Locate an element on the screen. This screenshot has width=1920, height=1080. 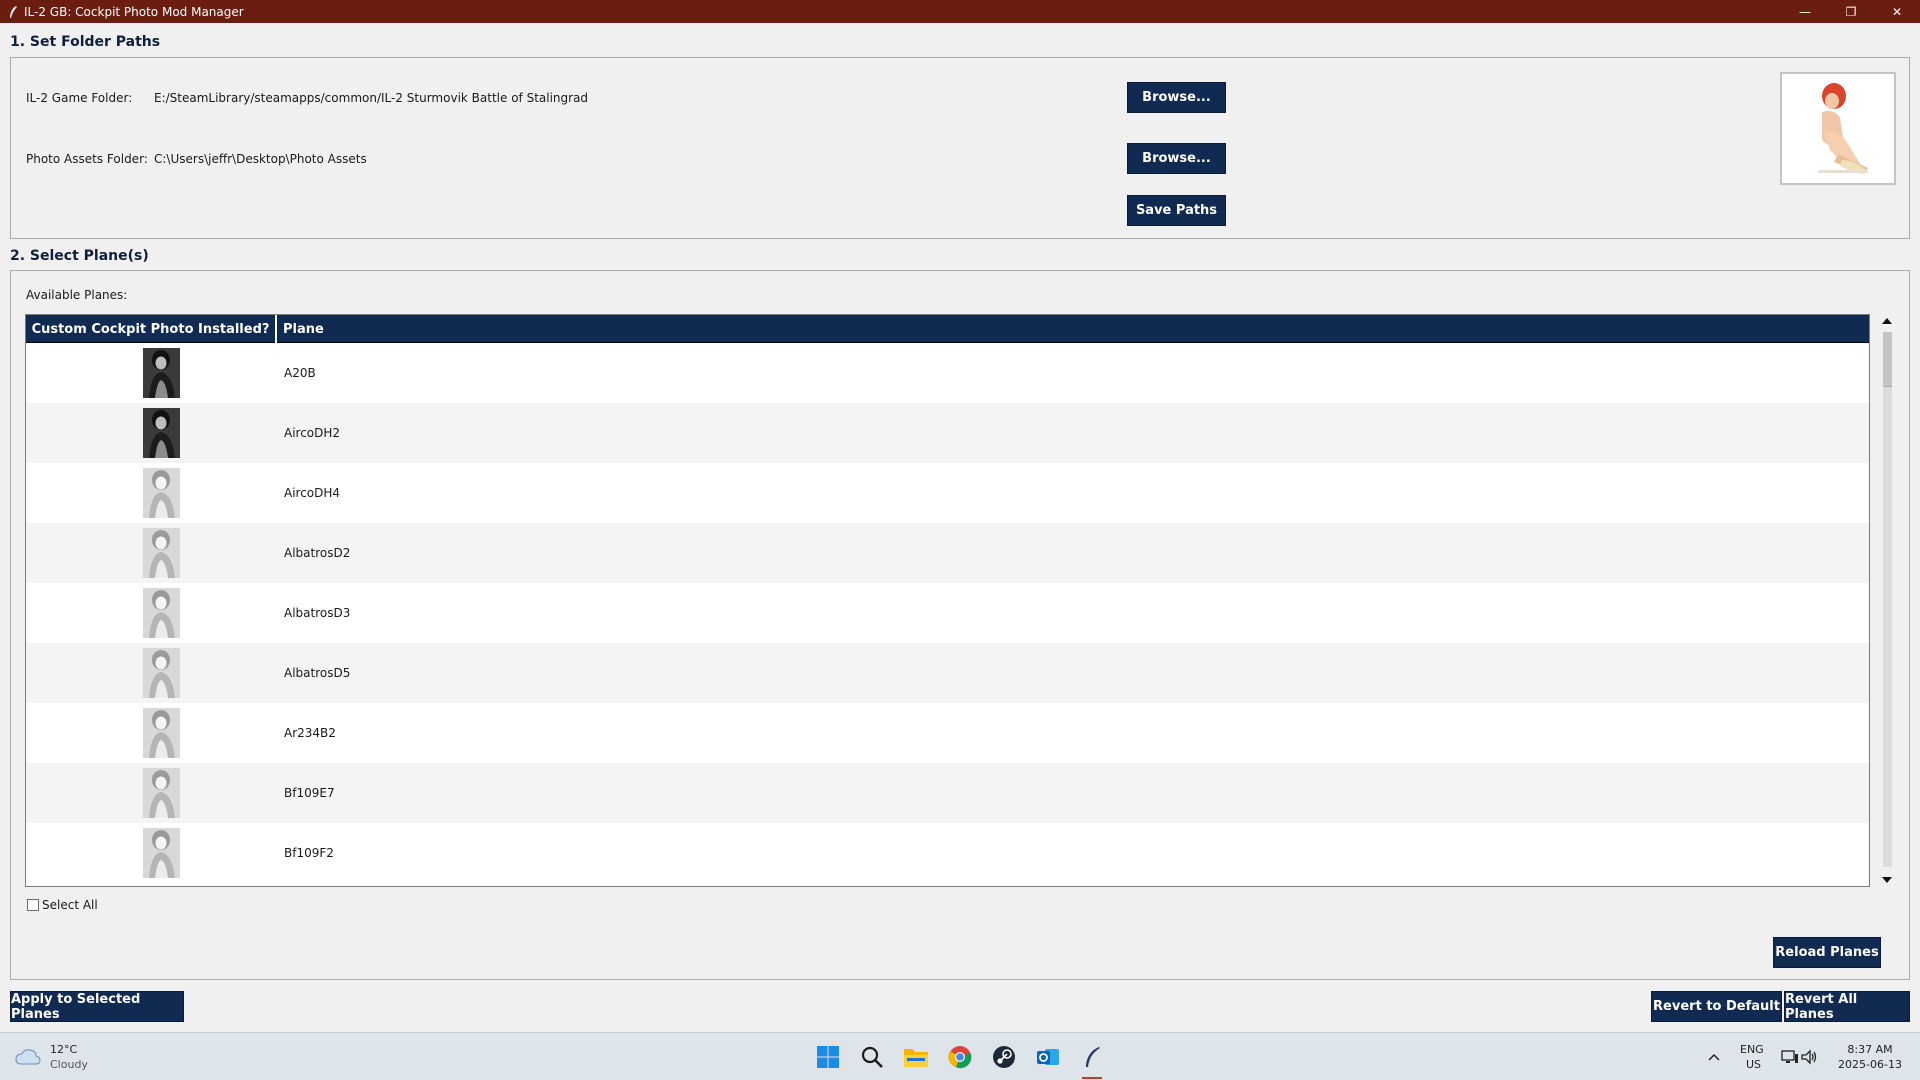
plane-name: AlbatrosD2 is located at coordinates (317, 553).